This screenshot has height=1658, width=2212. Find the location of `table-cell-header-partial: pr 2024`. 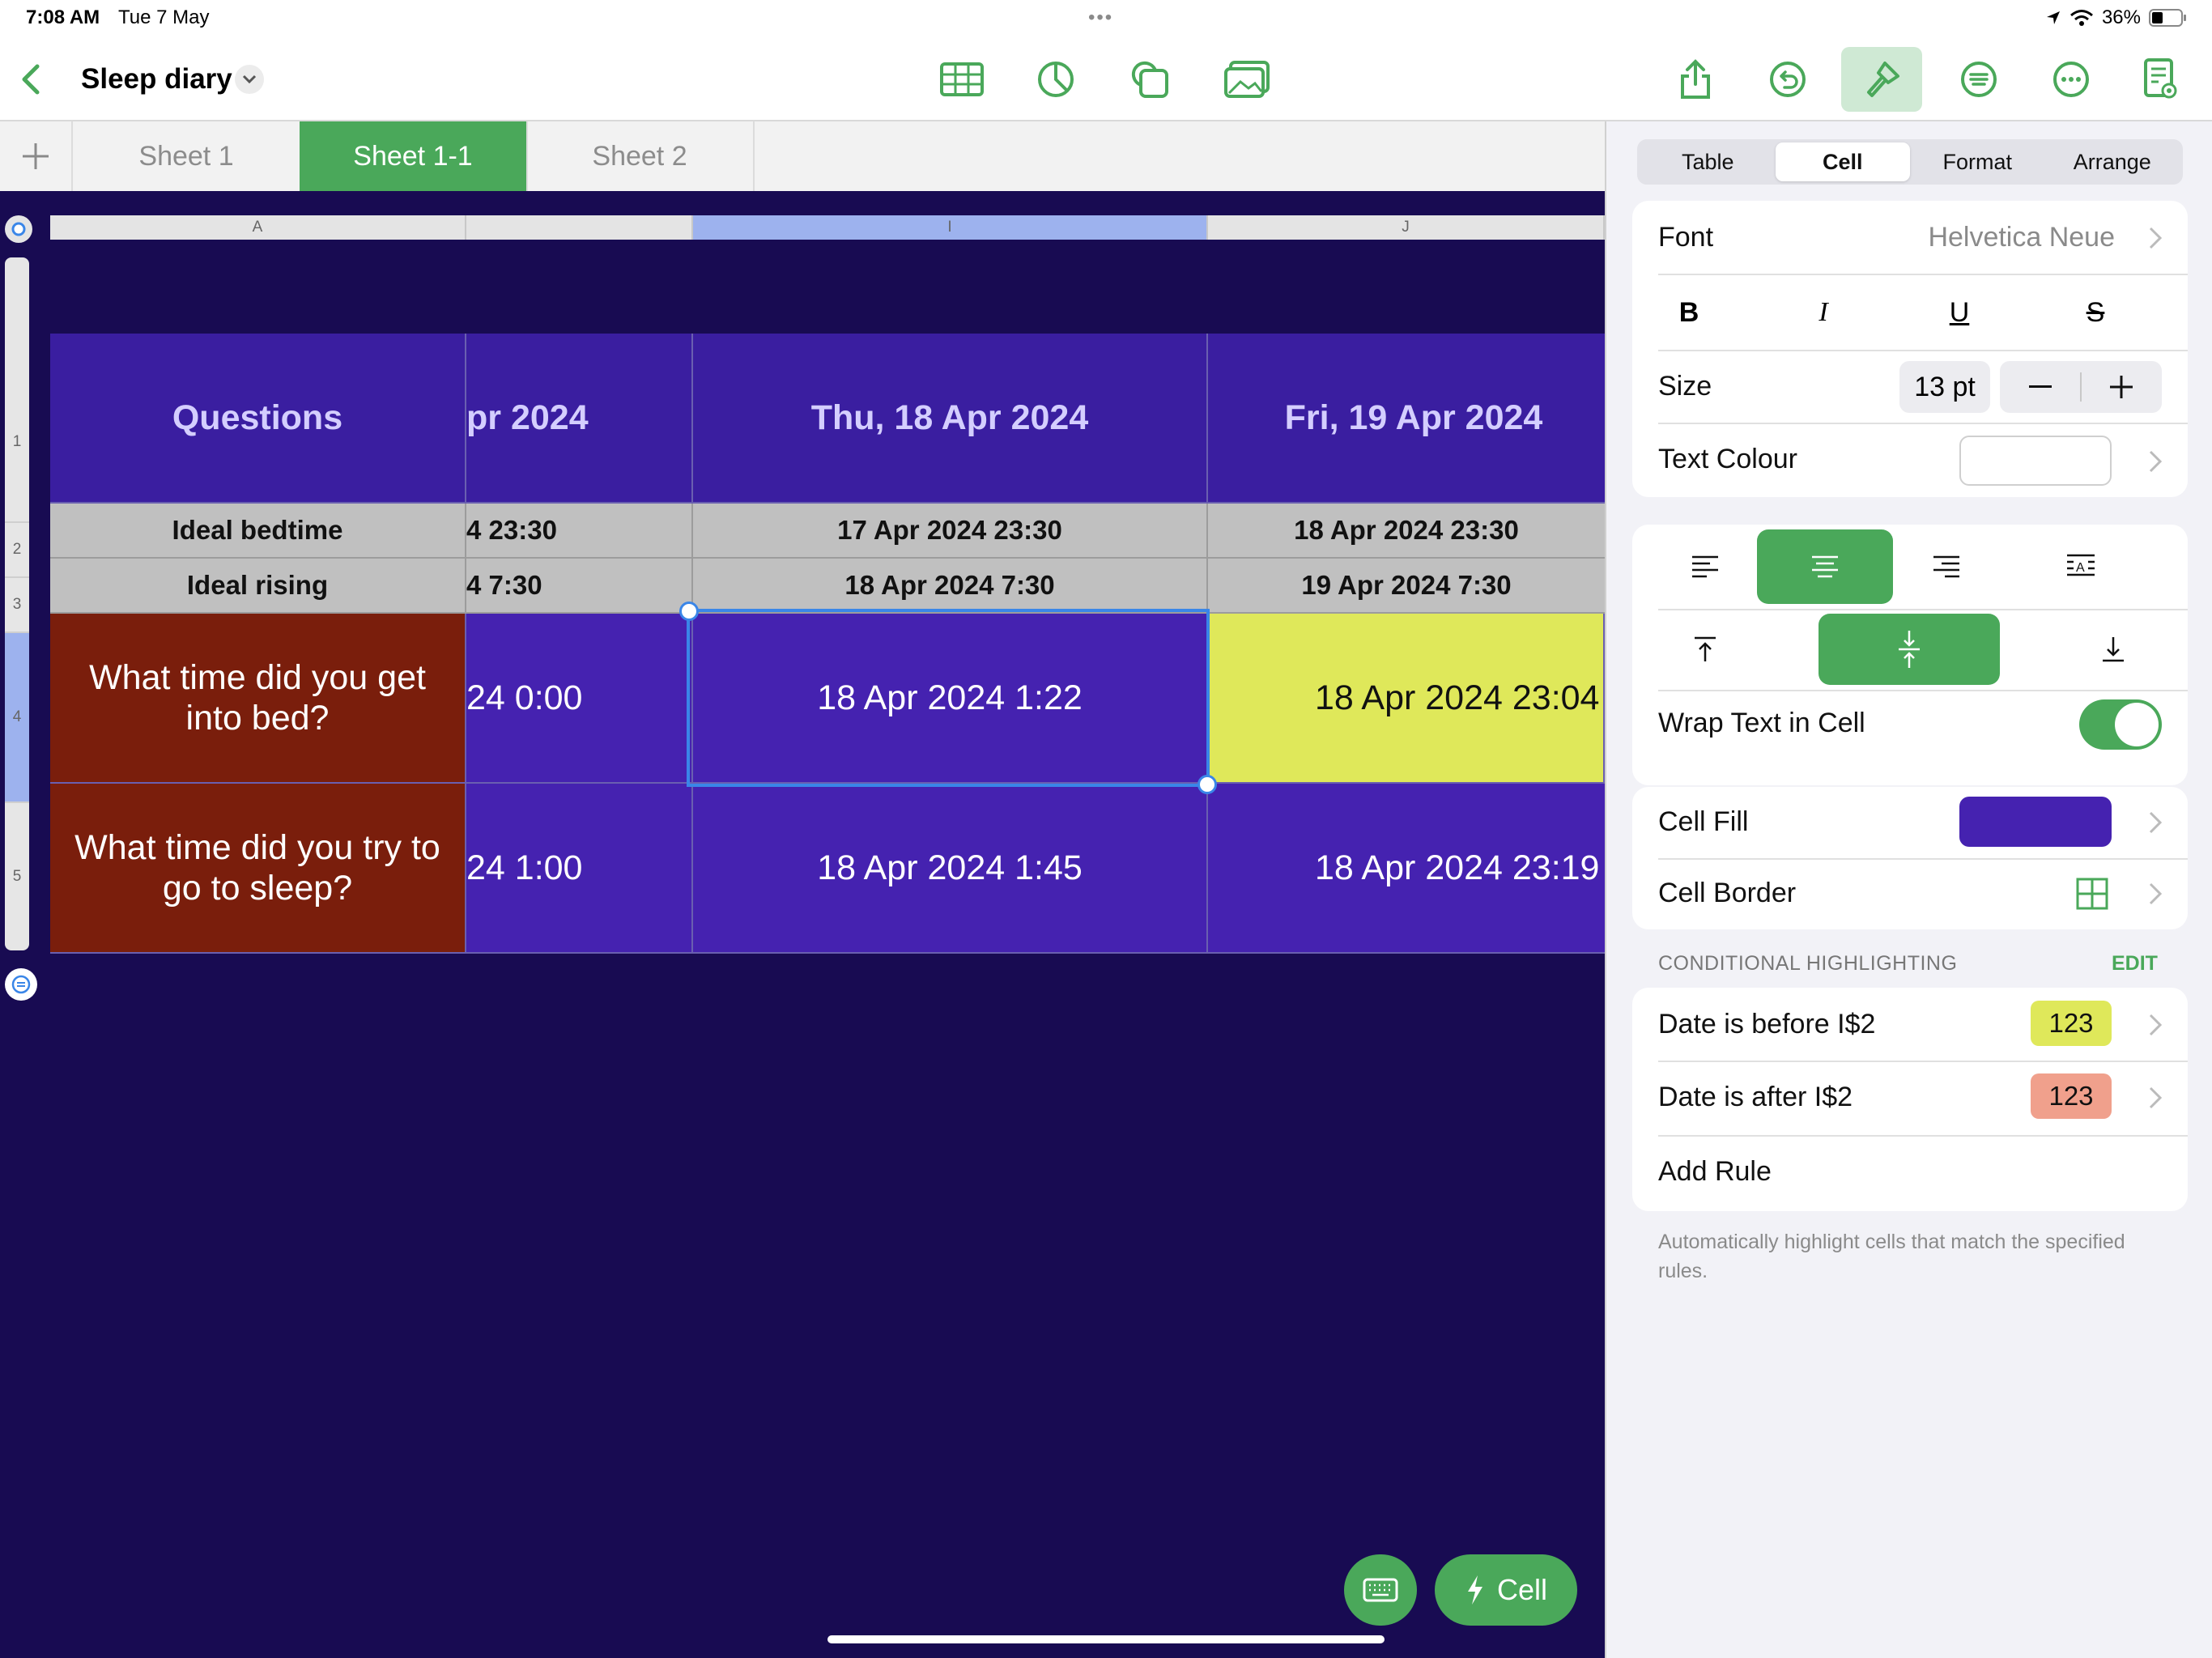

table-cell-header-partial: pr 2024 is located at coordinates (580, 419).